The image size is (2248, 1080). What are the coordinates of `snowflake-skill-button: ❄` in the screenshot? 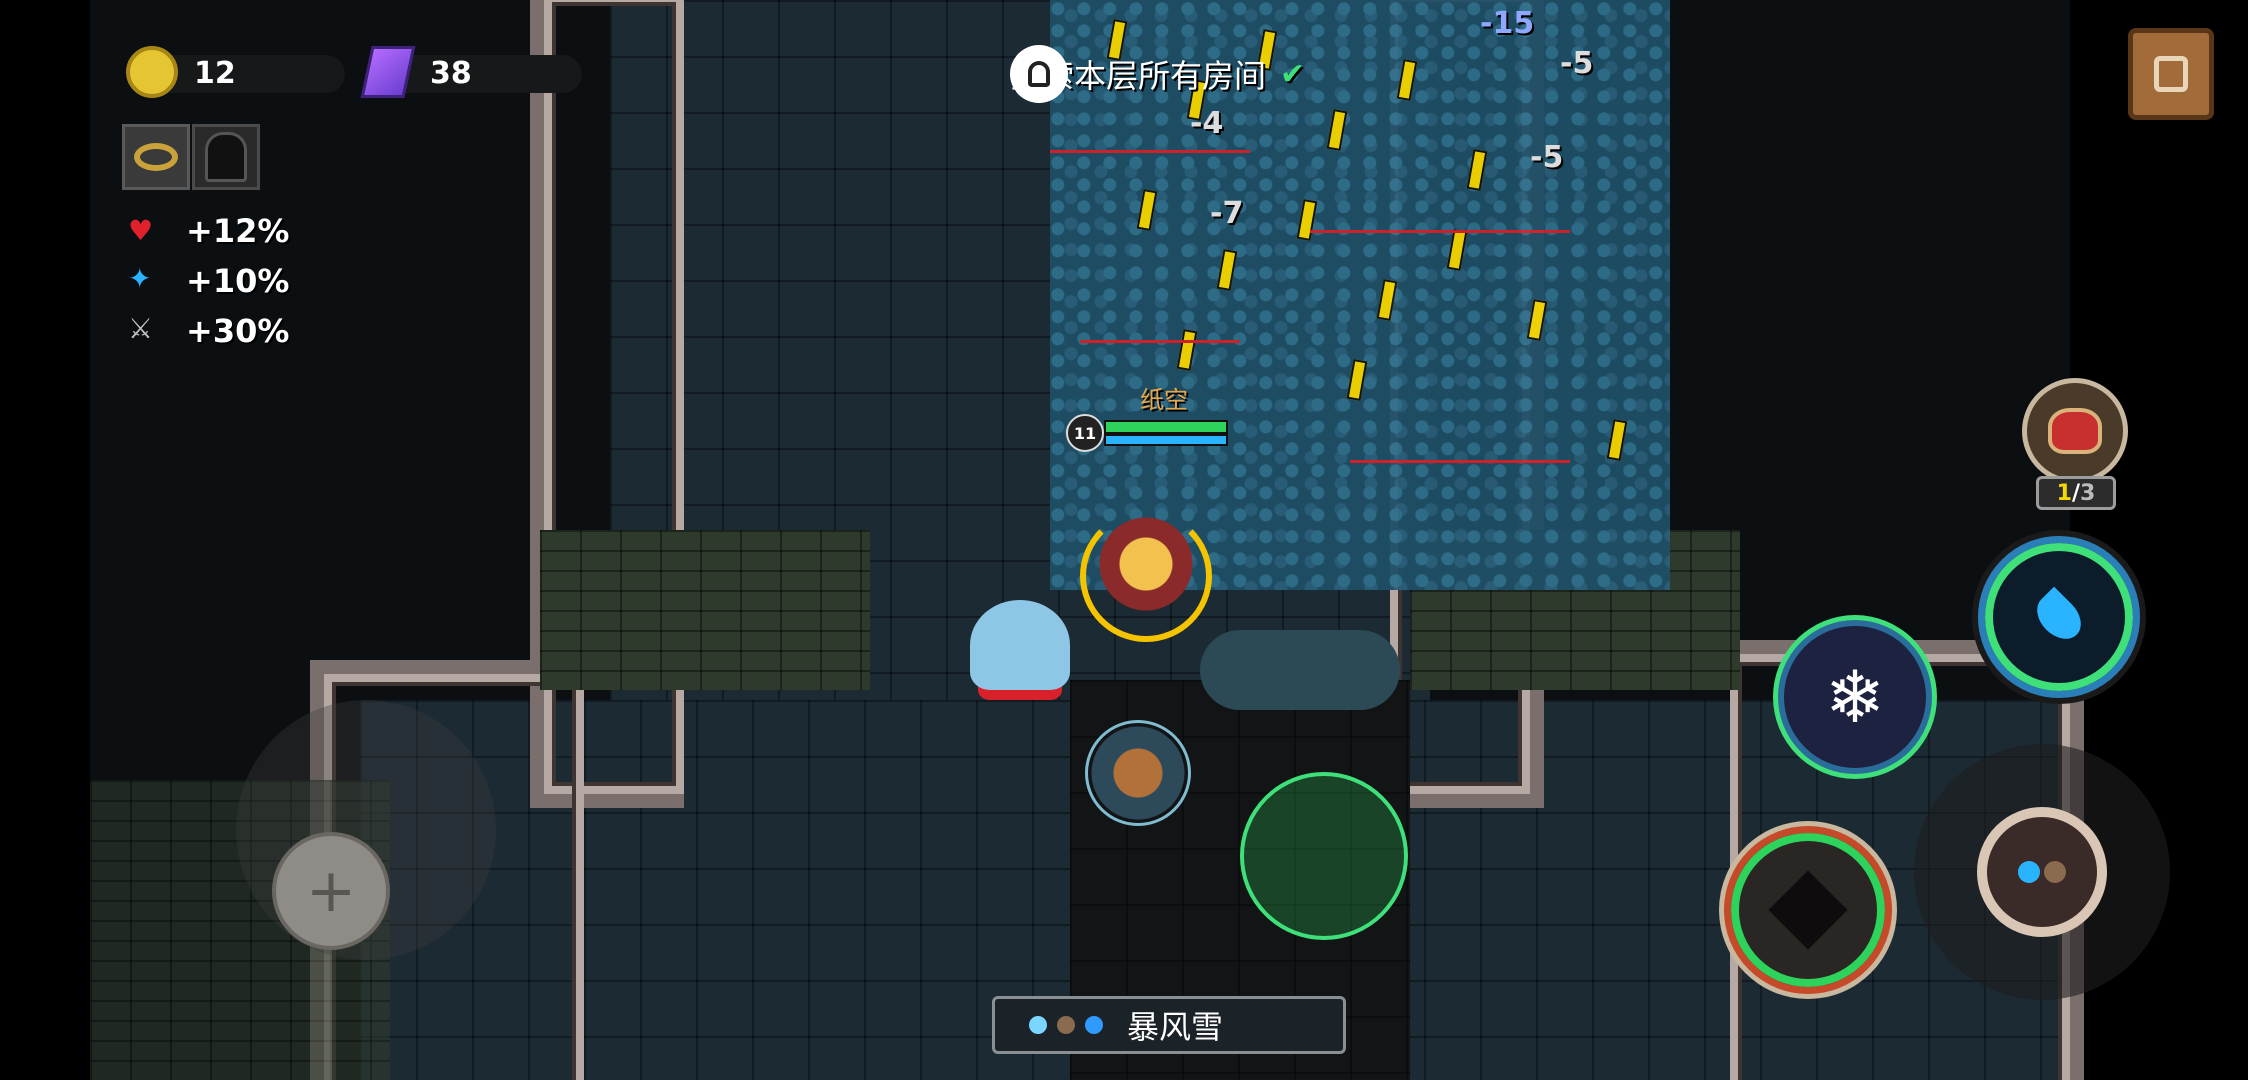 It's located at (1855, 697).